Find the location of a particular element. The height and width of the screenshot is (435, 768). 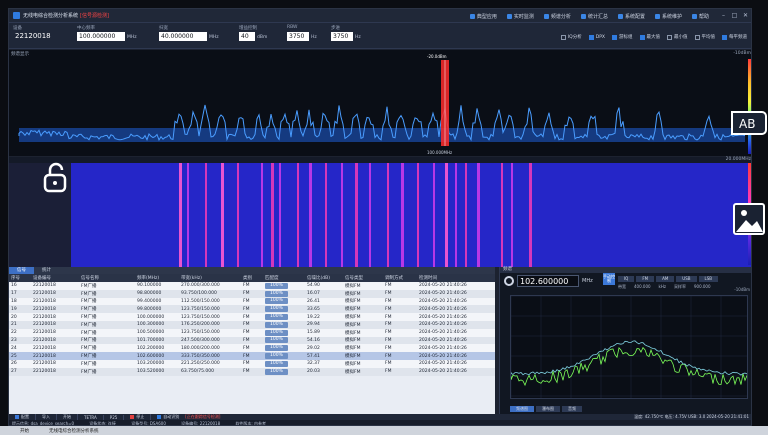

tab-spectrum: 频谱图 is located at coordinates (522, 409).